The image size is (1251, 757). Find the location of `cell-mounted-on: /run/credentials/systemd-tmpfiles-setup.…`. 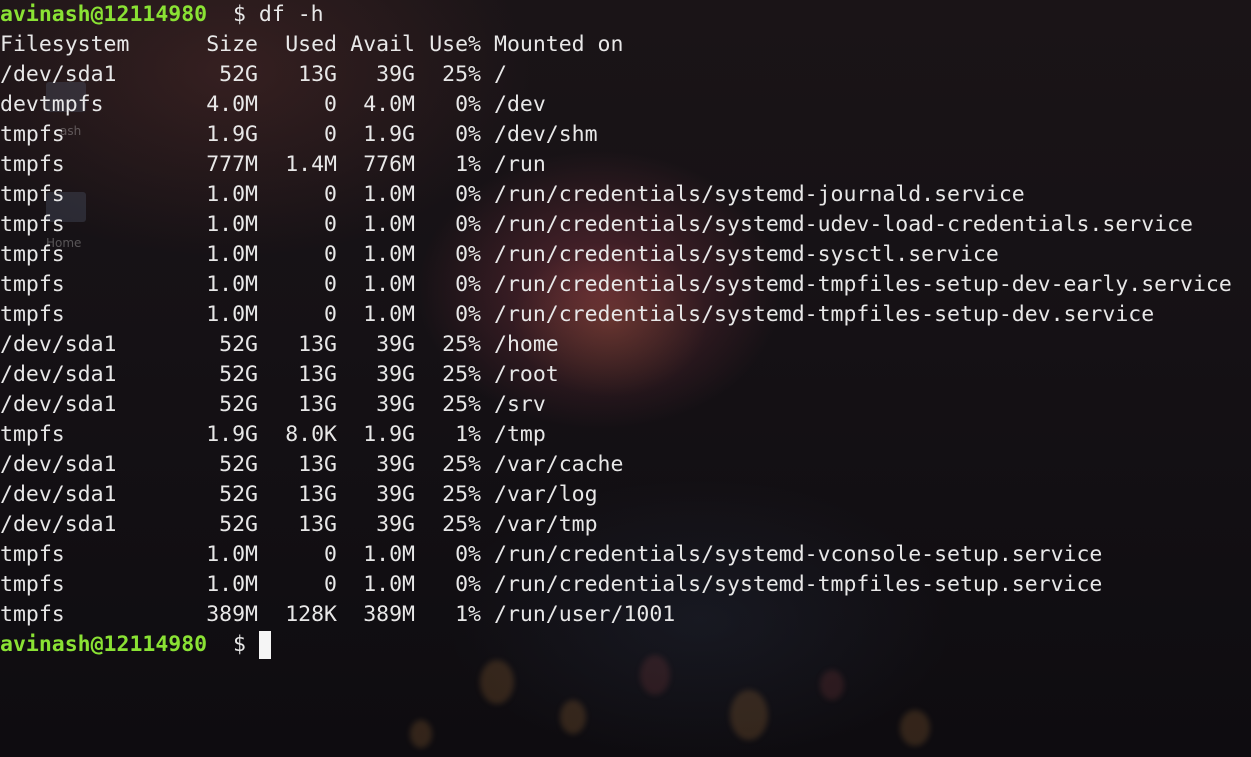

cell-mounted-on: /run/credentials/systemd-tmpfiles-setup.… is located at coordinates (798, 584).